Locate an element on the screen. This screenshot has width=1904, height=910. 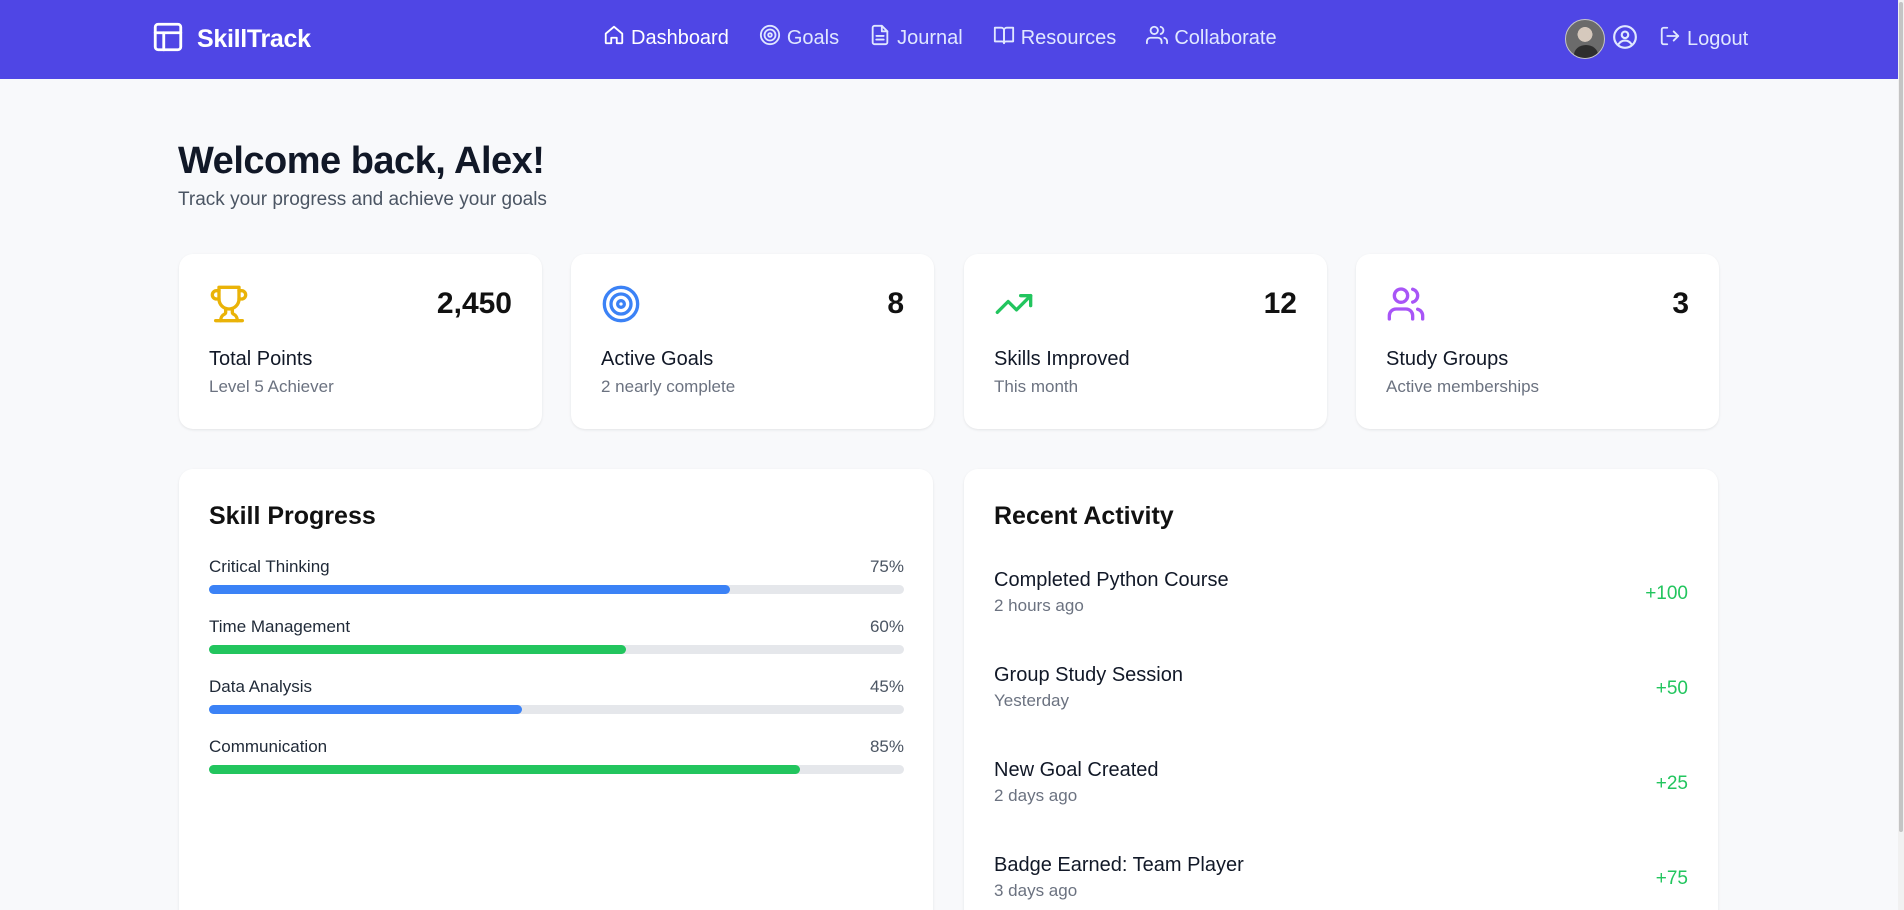
activity-item: New Goal Created 2 days ago +25 is located at coordinates (1341, 789).